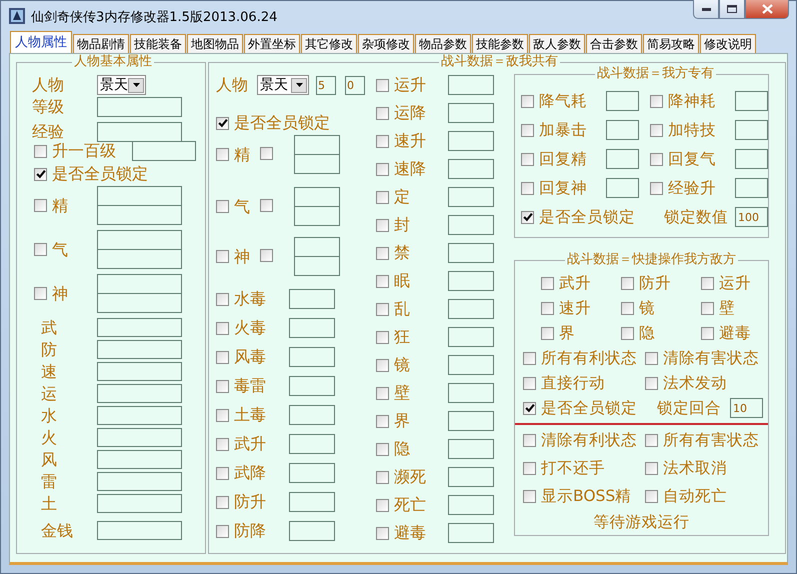  I want to click on tab: 人物属性, so click(41, 42).